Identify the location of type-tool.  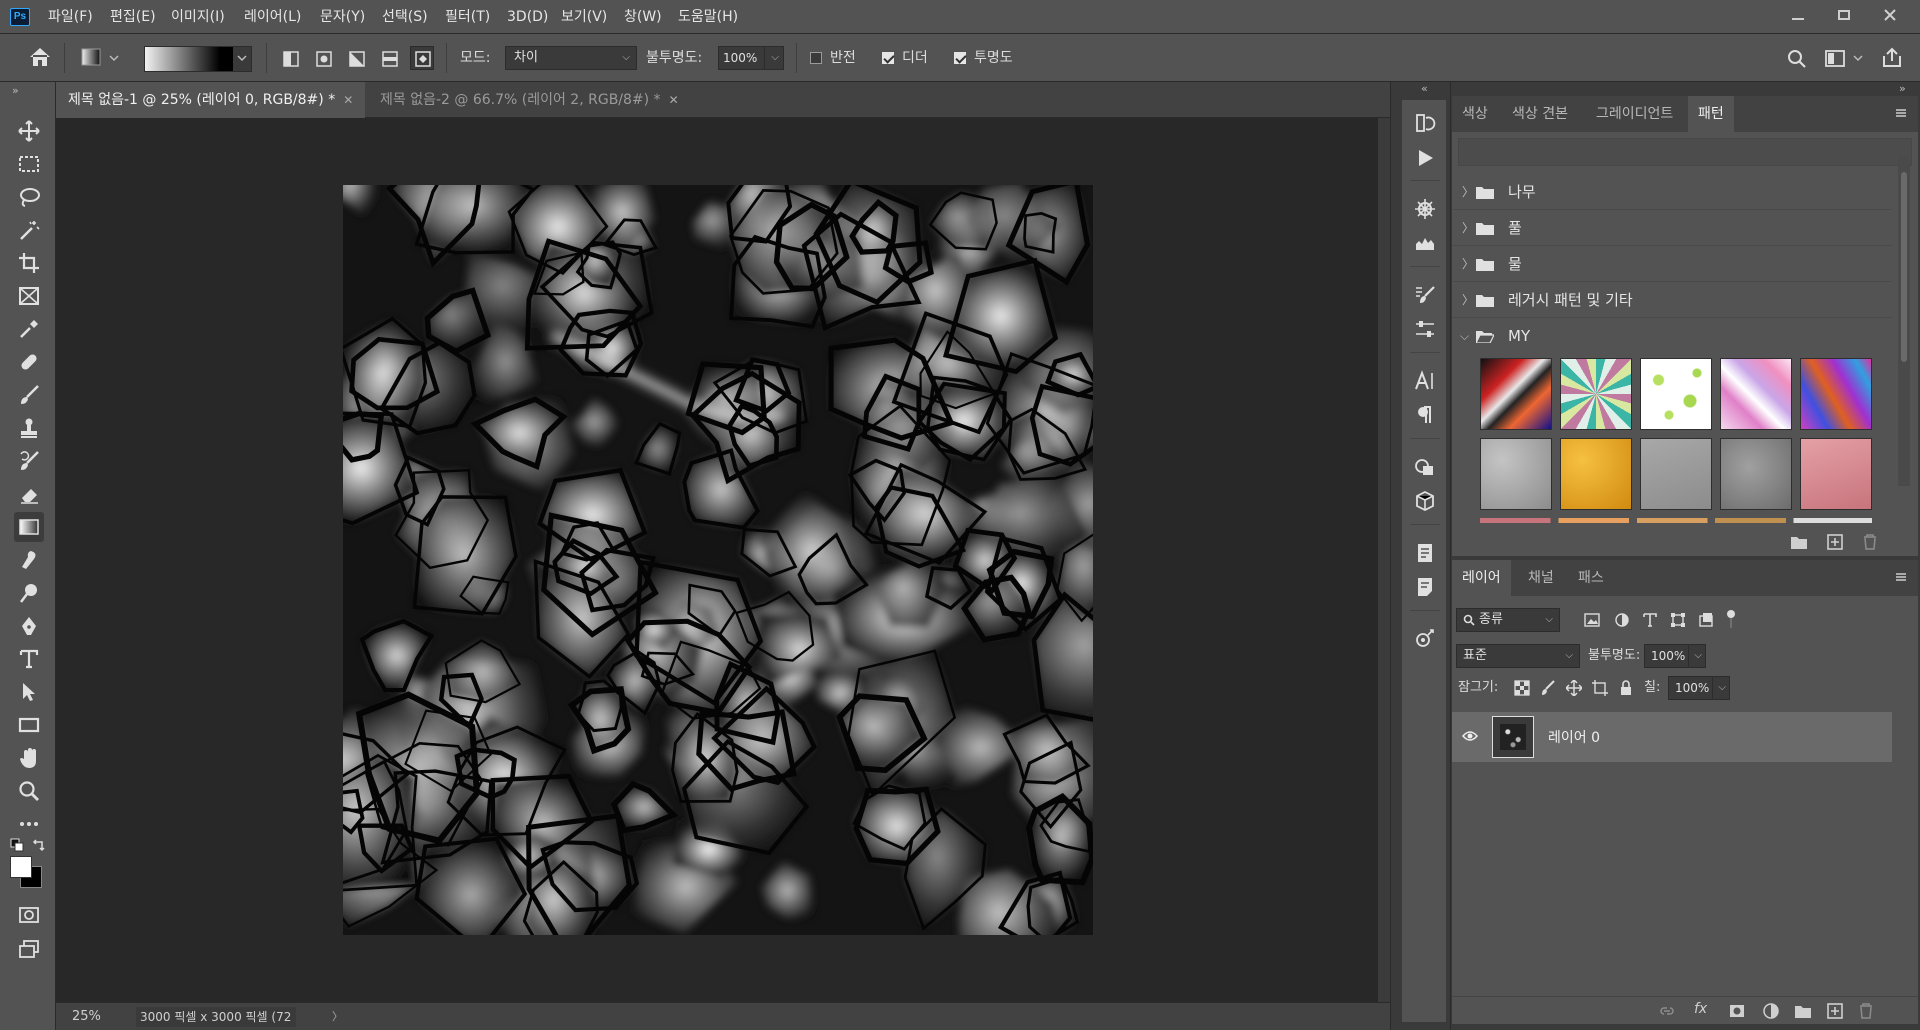
(29, 659).